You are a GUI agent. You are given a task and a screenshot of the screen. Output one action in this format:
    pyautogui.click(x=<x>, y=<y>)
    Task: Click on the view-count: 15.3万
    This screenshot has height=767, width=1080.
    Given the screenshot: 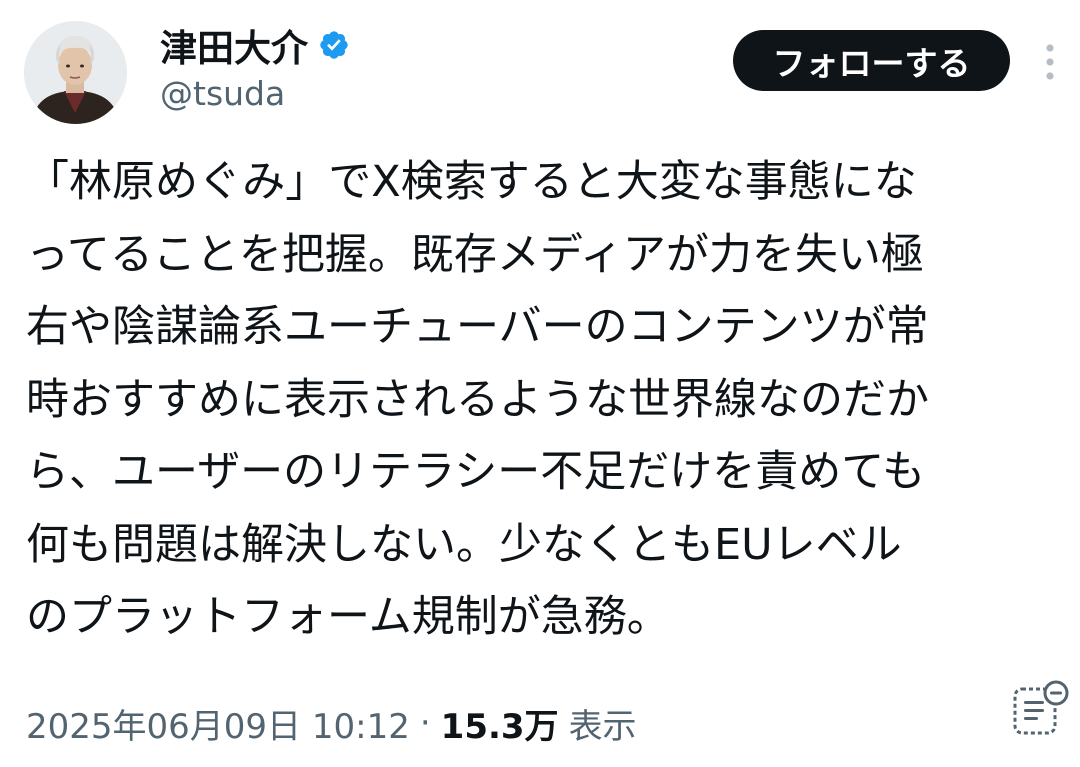 What is the action you would take?
    pyautogui.click(x=499, y=726)
    